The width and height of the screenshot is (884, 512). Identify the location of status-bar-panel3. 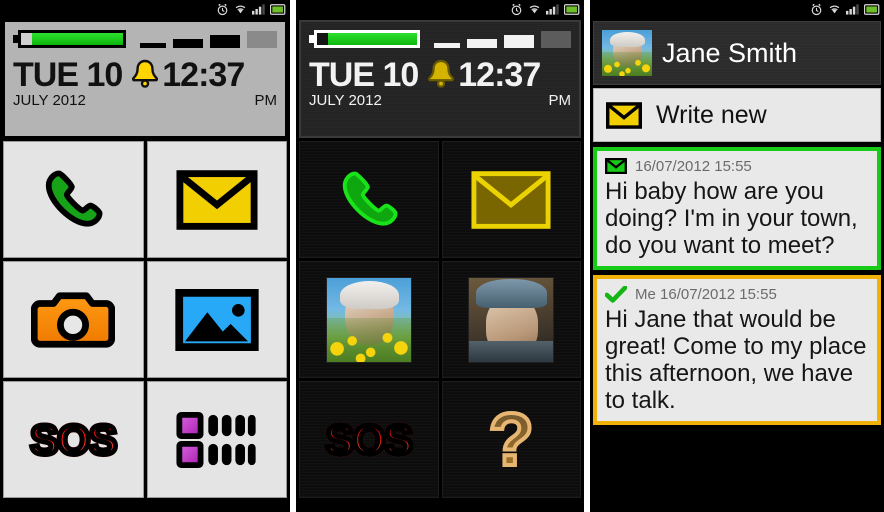
(737, 9).